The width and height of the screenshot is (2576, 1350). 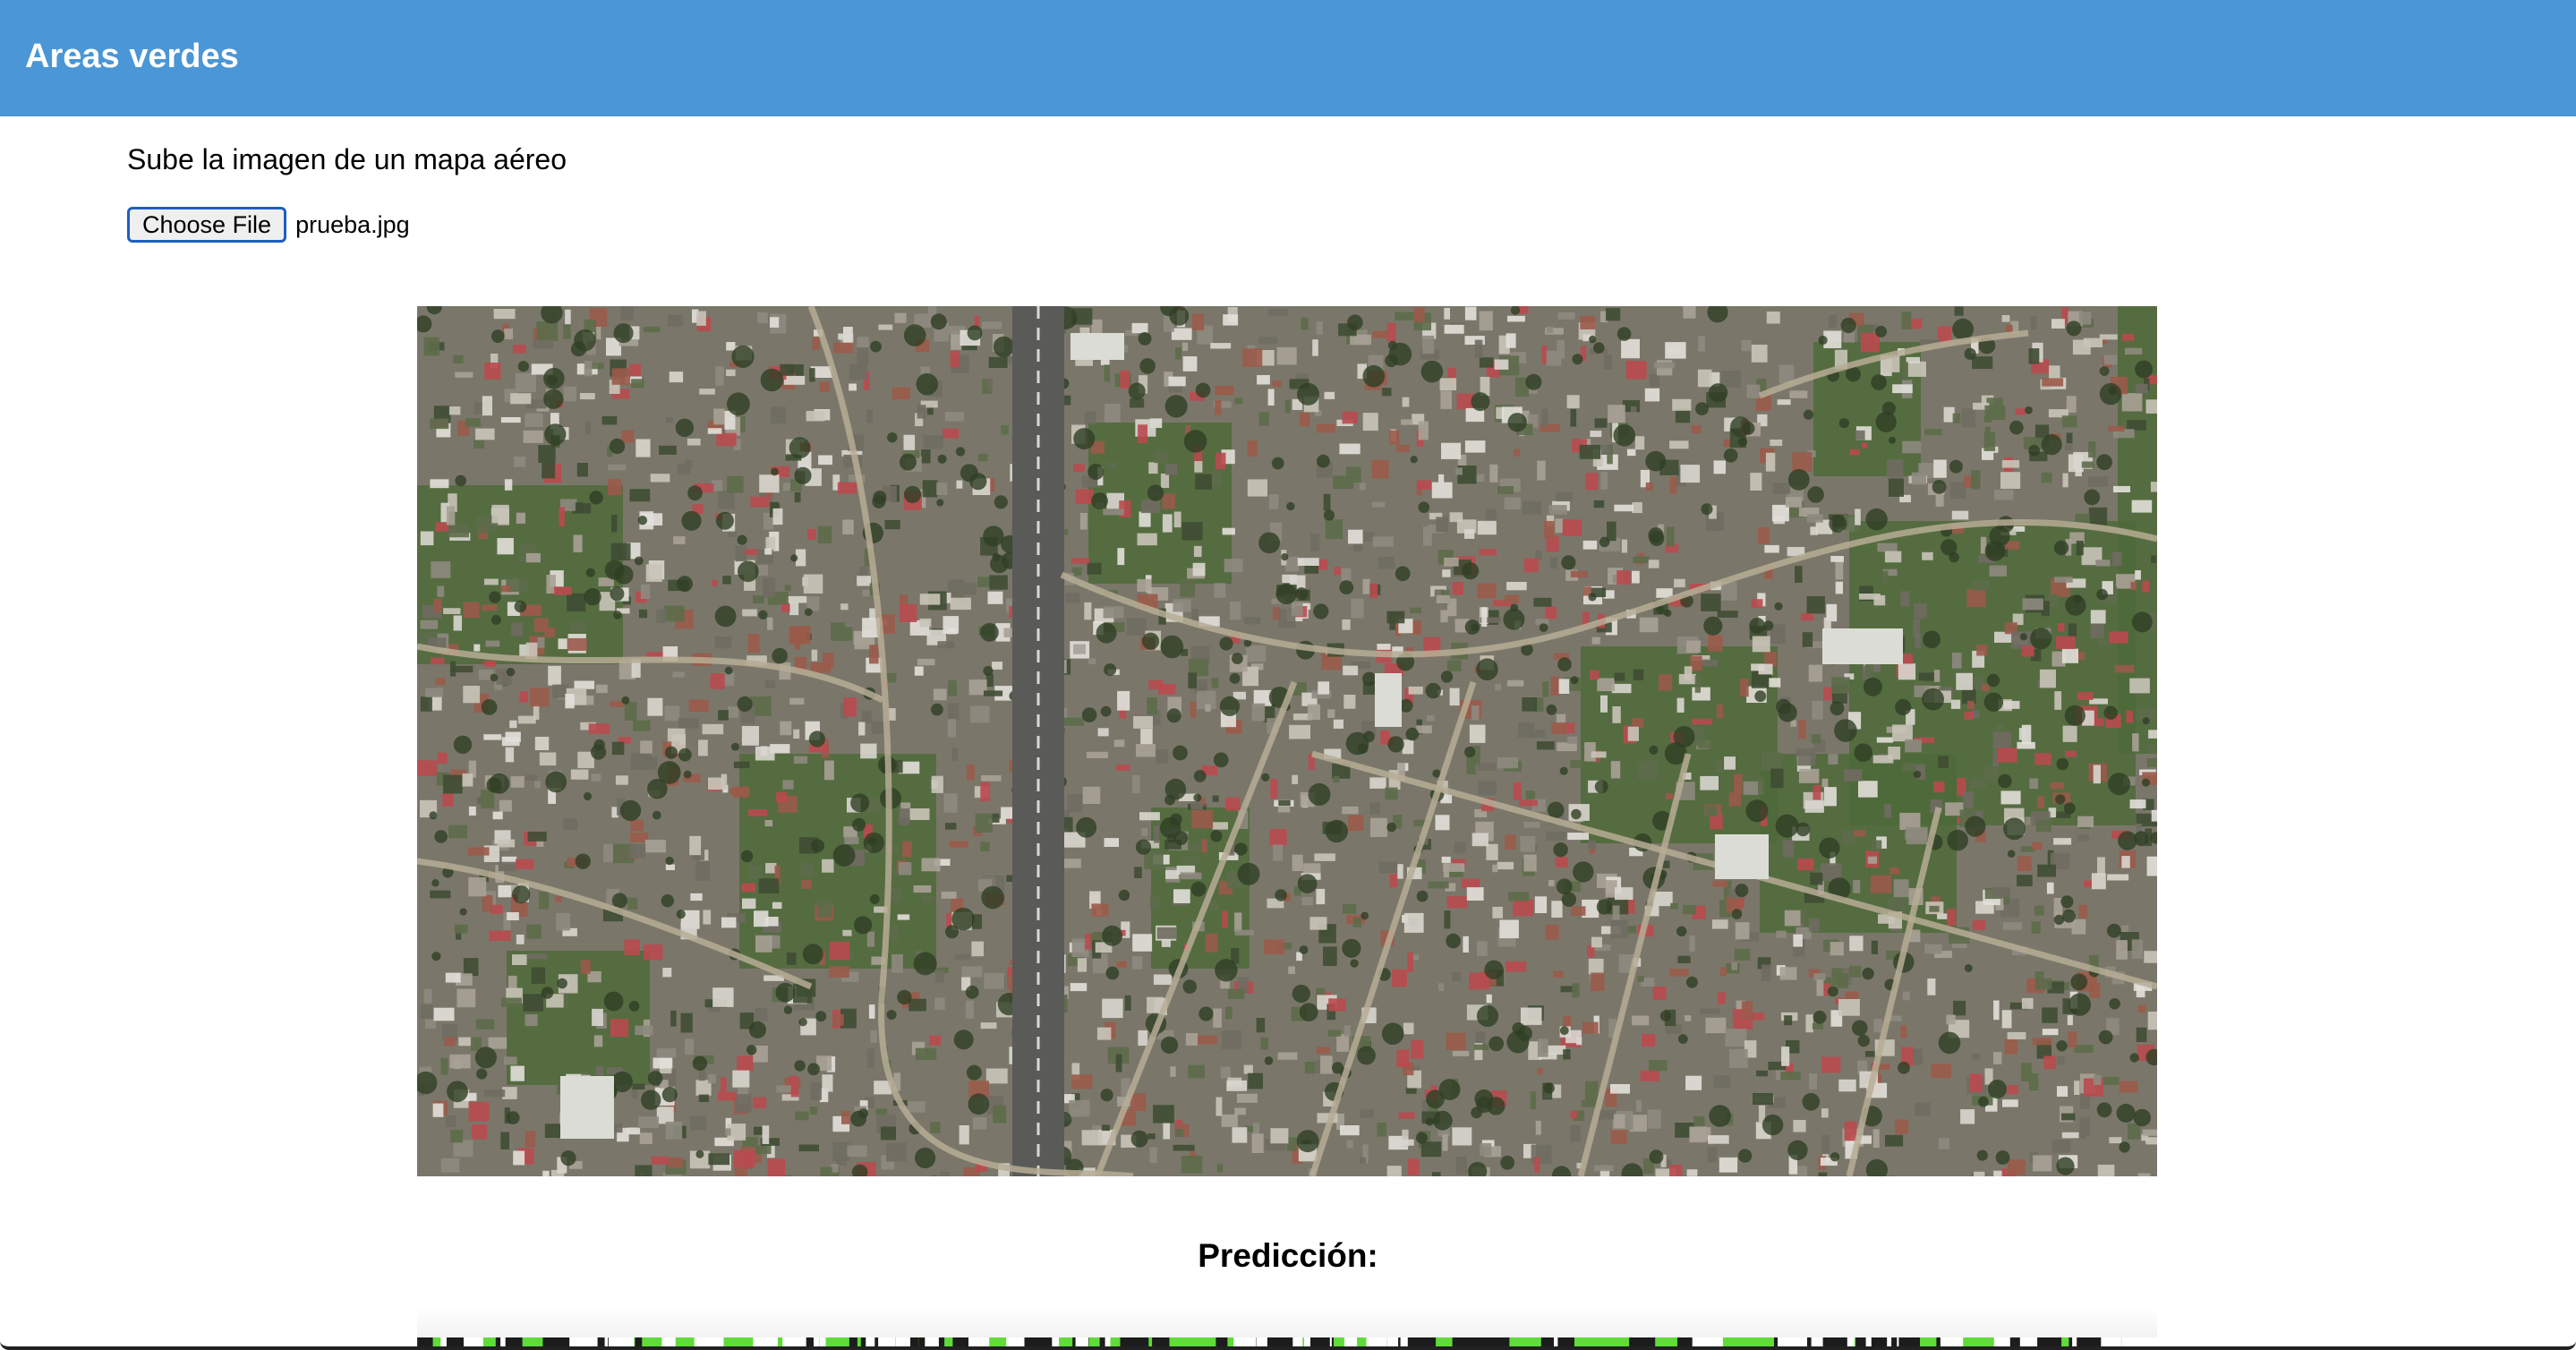 I want to click on upload-prompt: Sube la imagen de un mapa aéreo, so click(x=347, y=159).